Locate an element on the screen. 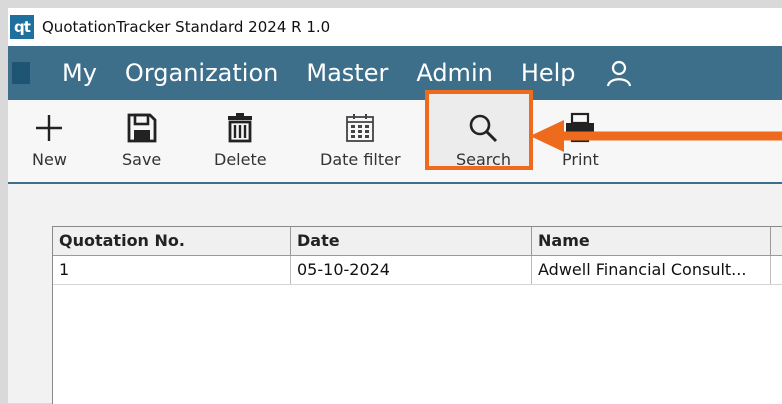 The height and width of the screenshot is (404, 782). callout-arrow-icon is located at coordinates (656, 136).